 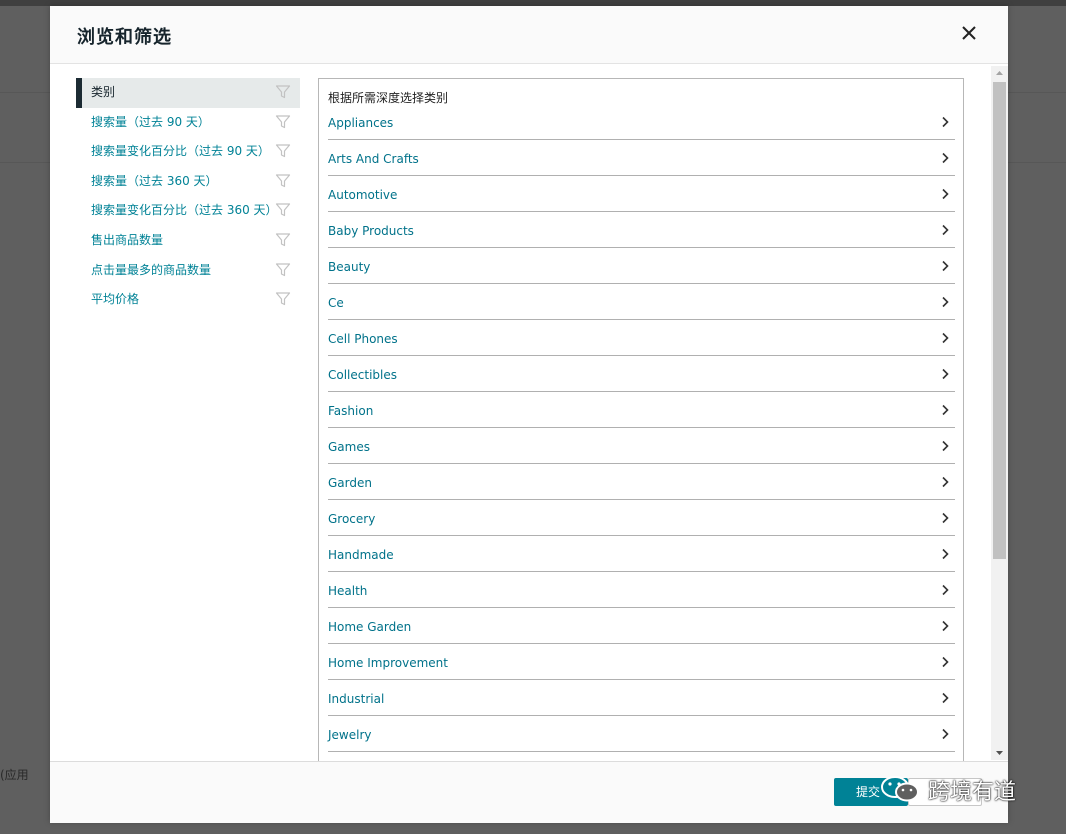 I want to click on category-row: Ce, so click(x=641, y=302).